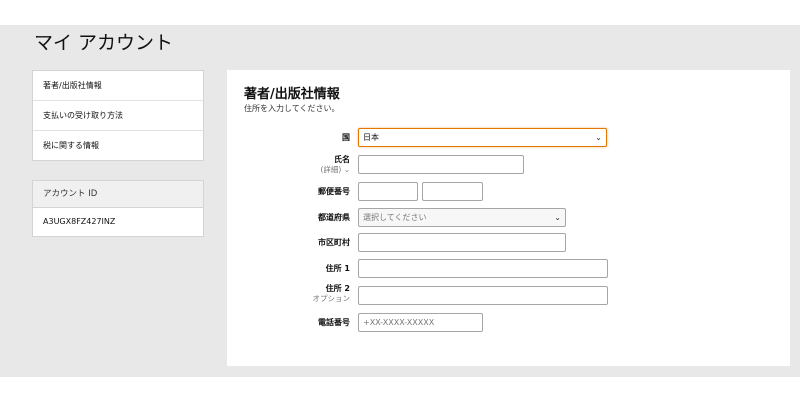 Image resolution: width=800 pixels, height=419 pixels. I want to click on address1-label: 住所 1, so click(337, 268).